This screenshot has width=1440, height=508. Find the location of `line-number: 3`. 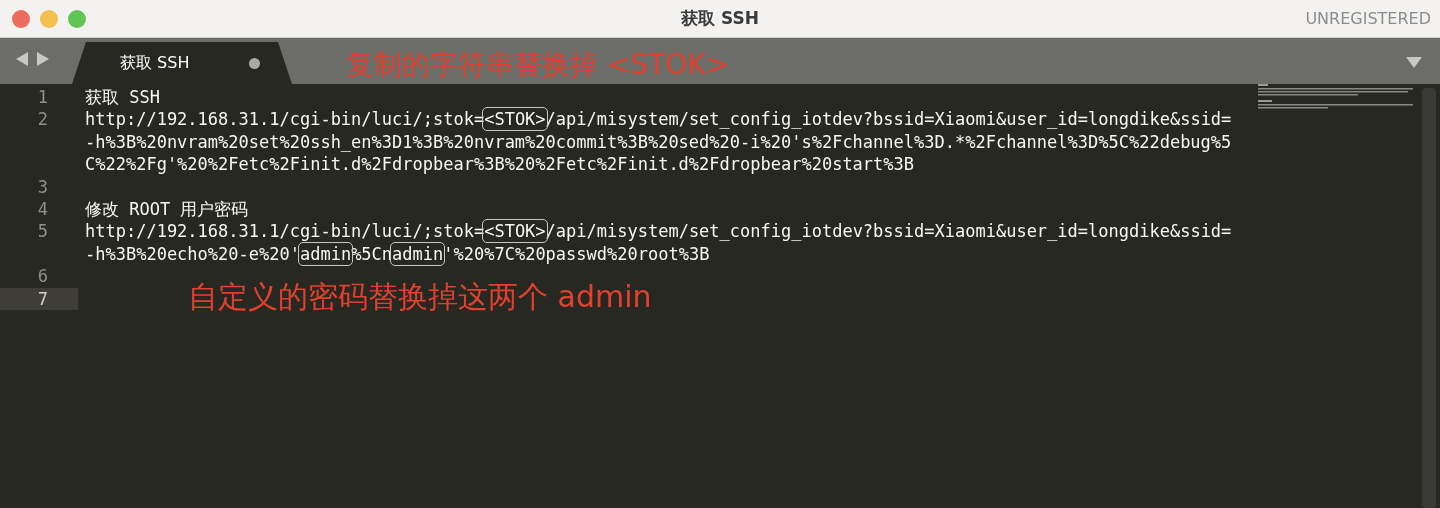

line-number: 3 is located at coordinates (42, 186).